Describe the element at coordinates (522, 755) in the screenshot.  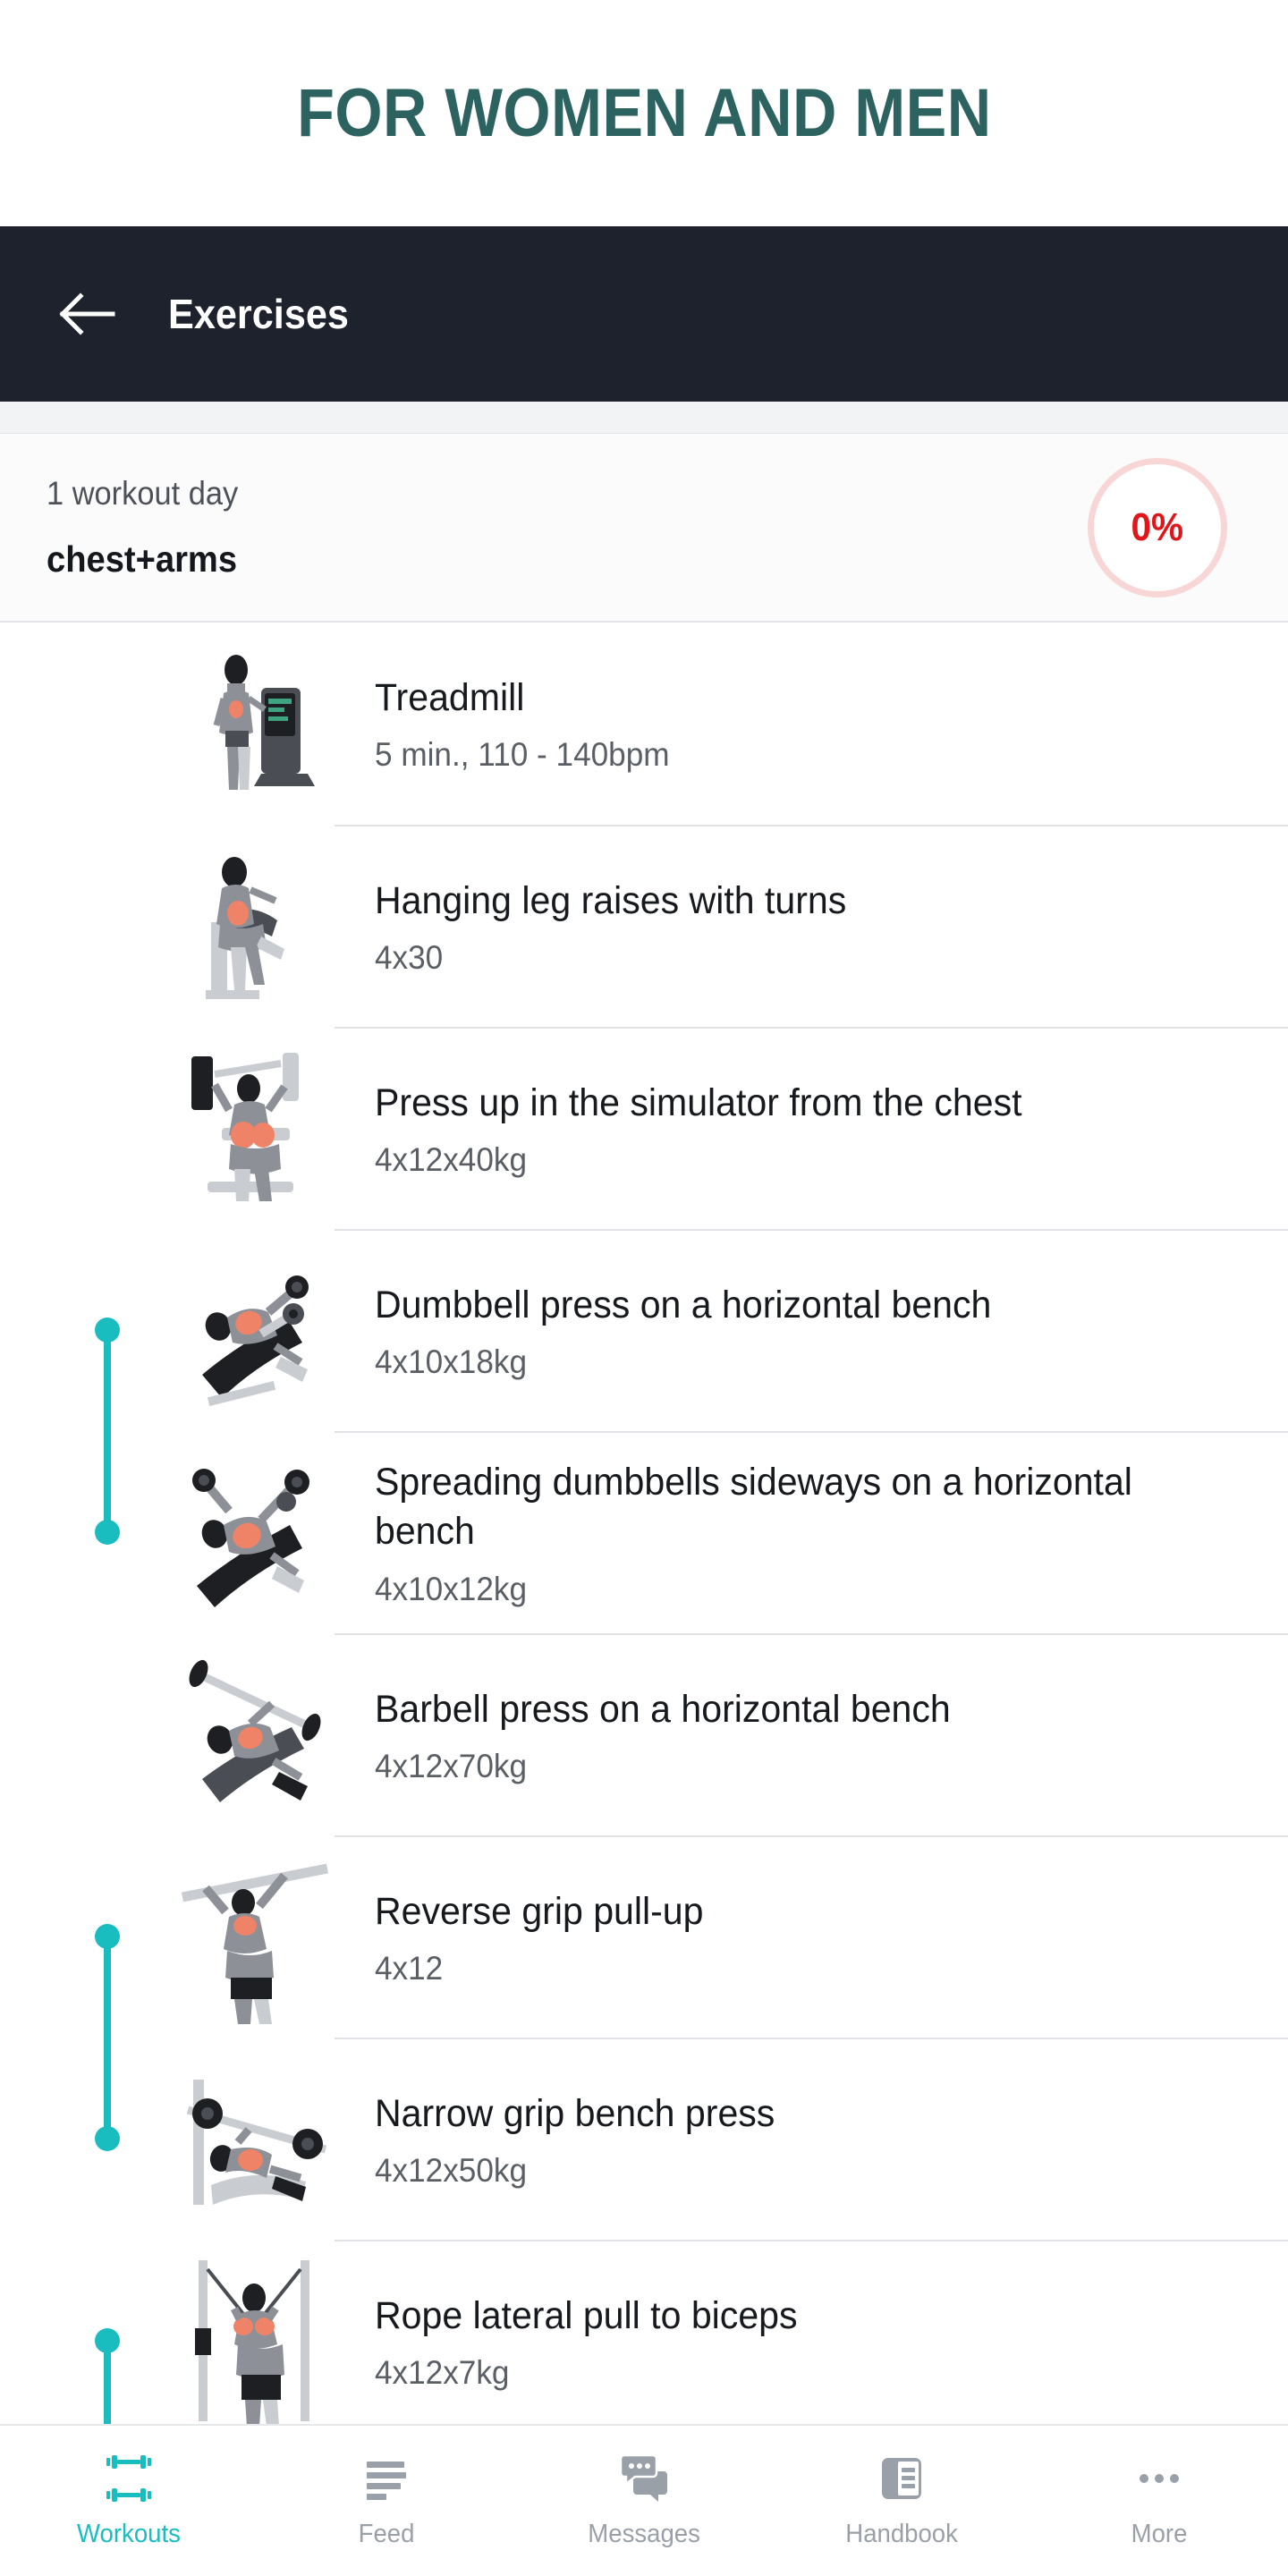
I see `exercise-sets: 5 min., 110 - 140bpm` at that location.